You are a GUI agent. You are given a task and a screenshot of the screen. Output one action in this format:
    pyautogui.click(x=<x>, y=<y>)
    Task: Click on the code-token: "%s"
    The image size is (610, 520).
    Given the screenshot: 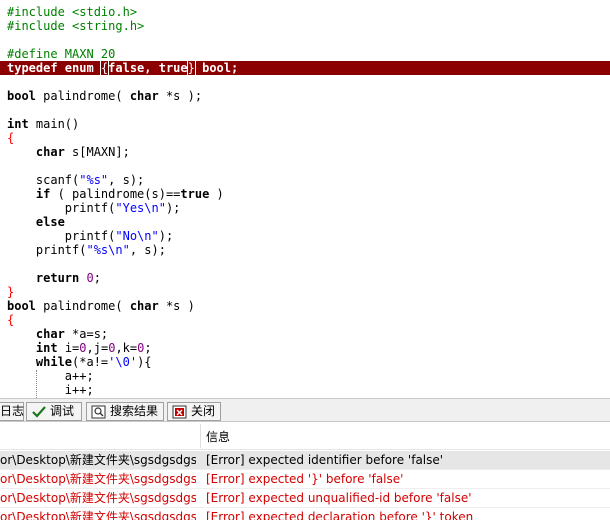 What is the action you would take?
    pyautogui.click(x=94, y=180)
    